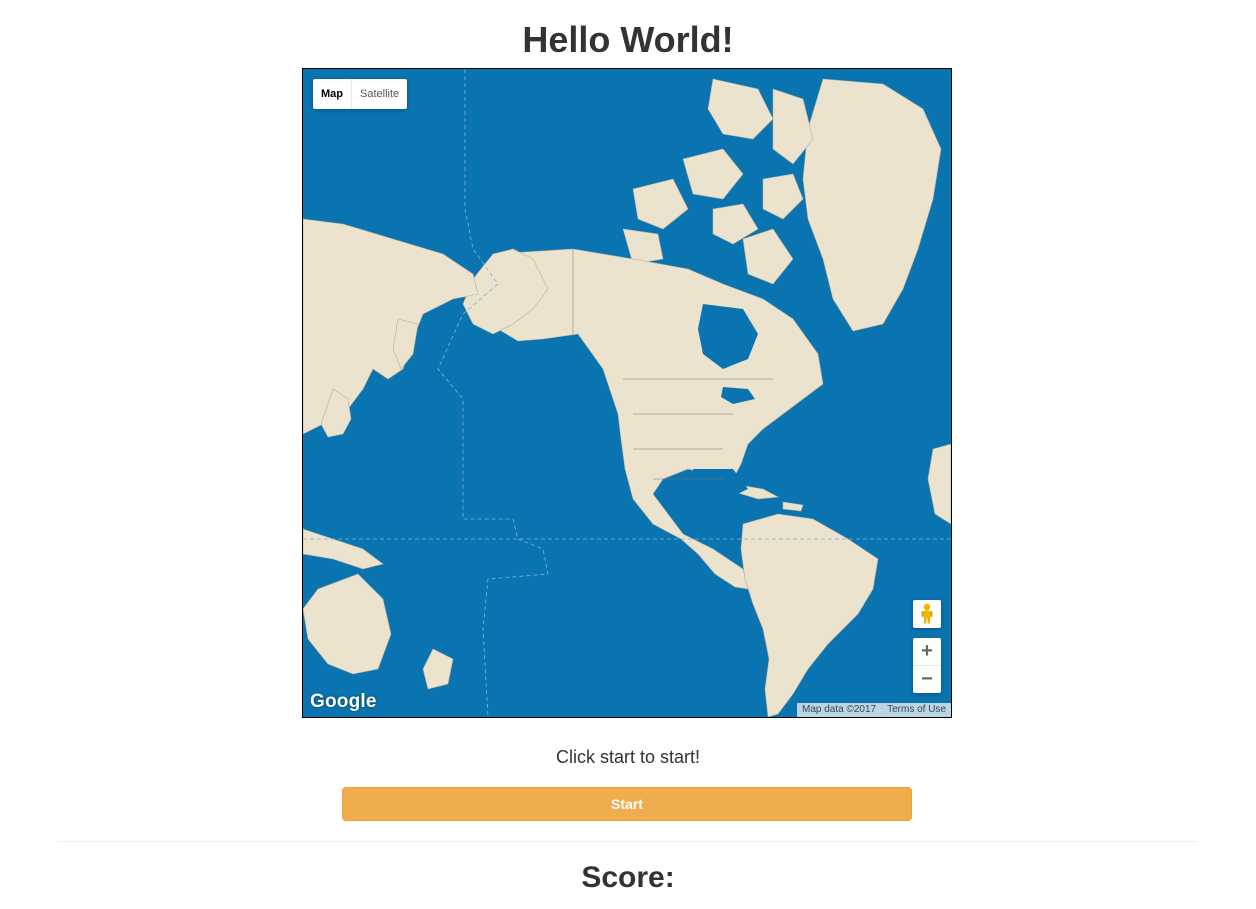 The image size is (1256, 909). Describe the element at coordinates (332, 94) in the screenshot. I see `map-type-map-button: Map` at that location.